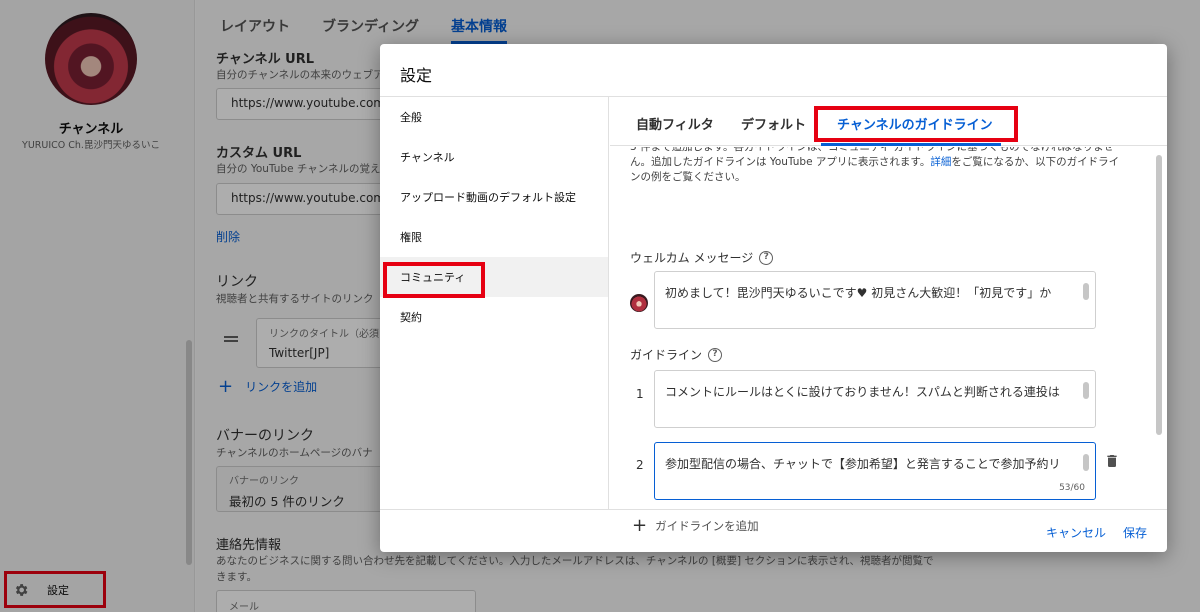 Image resolution: width=1200 pixels, height=612 pixels. I want to click on guideline-field-2: 参加型配信の場合、チャットで【参加希望】と発言することで参加予約リ 53/60, so click(875, 471).